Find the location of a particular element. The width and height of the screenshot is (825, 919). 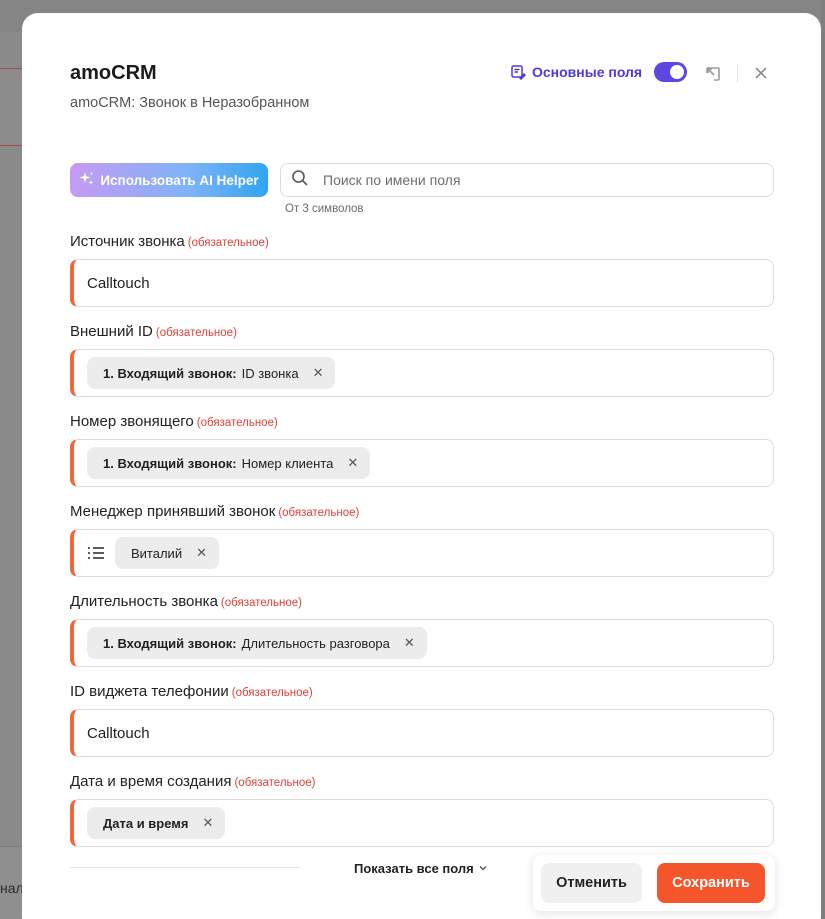

background-panel is located at coordinates (11, 108).